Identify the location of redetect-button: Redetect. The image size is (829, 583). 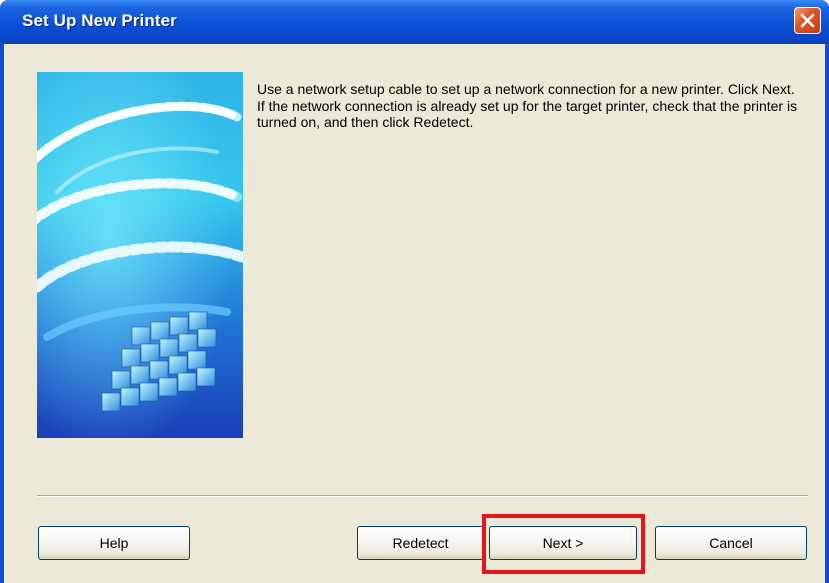
(420, 543).